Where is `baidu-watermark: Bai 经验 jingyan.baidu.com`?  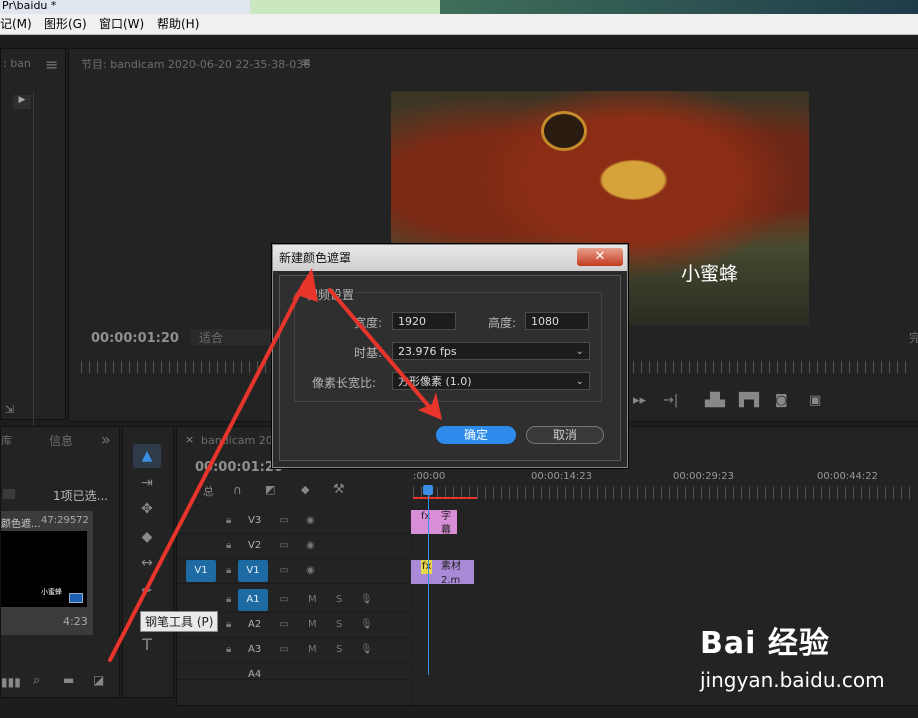
baidu-watermark: Bai 经验 jingyan.baidu.com is located at coordinates (792, 655).